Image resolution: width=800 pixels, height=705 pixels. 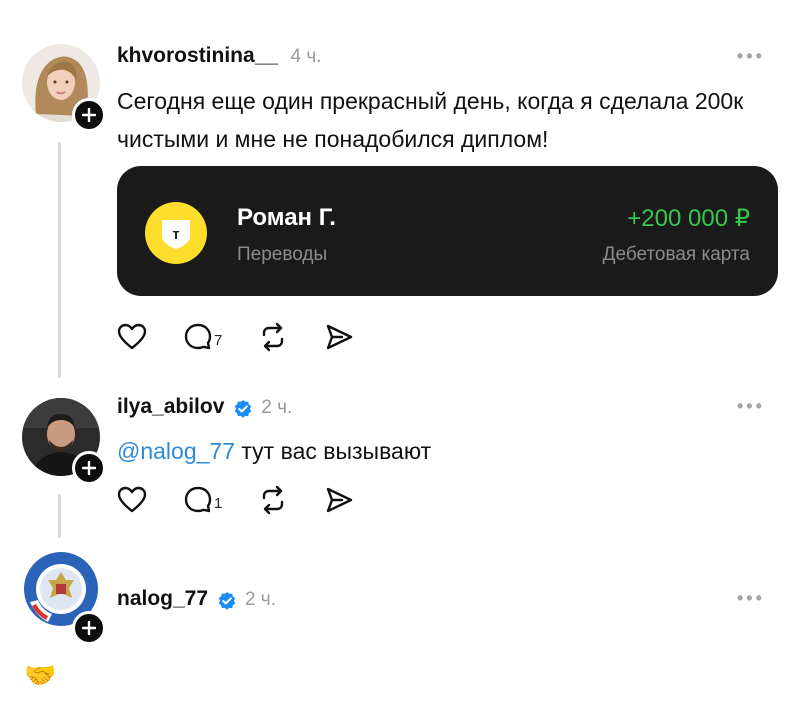 I want to click on bank-logo: т, so click(x=176, y=235).